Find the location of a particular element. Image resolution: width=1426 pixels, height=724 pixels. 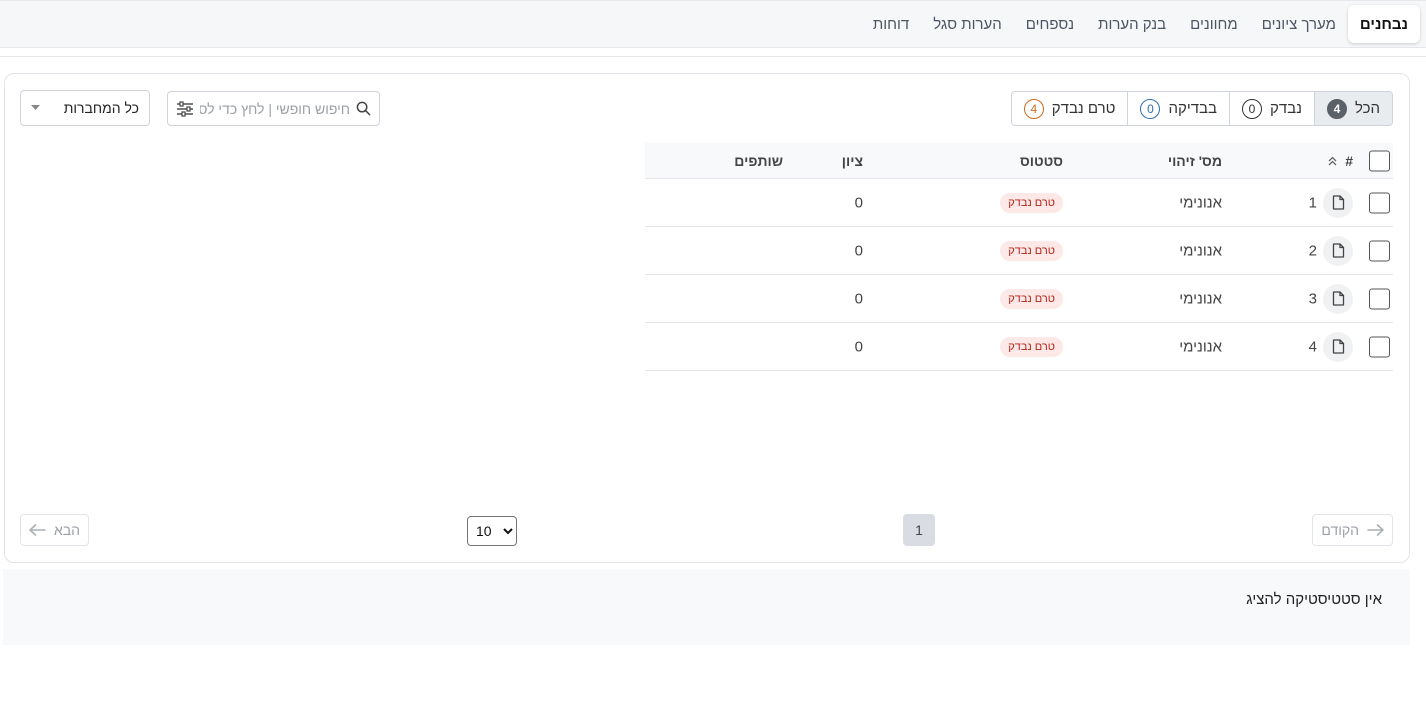

row-number: 4 is located at coordinates (1312, 346).